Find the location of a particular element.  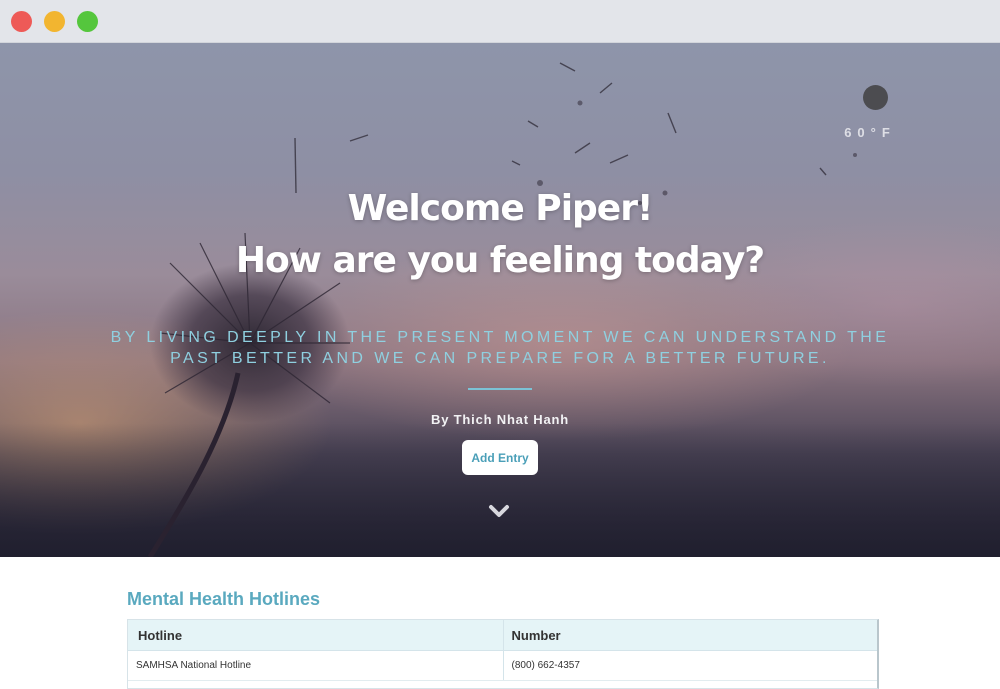

feeling-question: How are you feeling today? is located at coordinates (500, 260).